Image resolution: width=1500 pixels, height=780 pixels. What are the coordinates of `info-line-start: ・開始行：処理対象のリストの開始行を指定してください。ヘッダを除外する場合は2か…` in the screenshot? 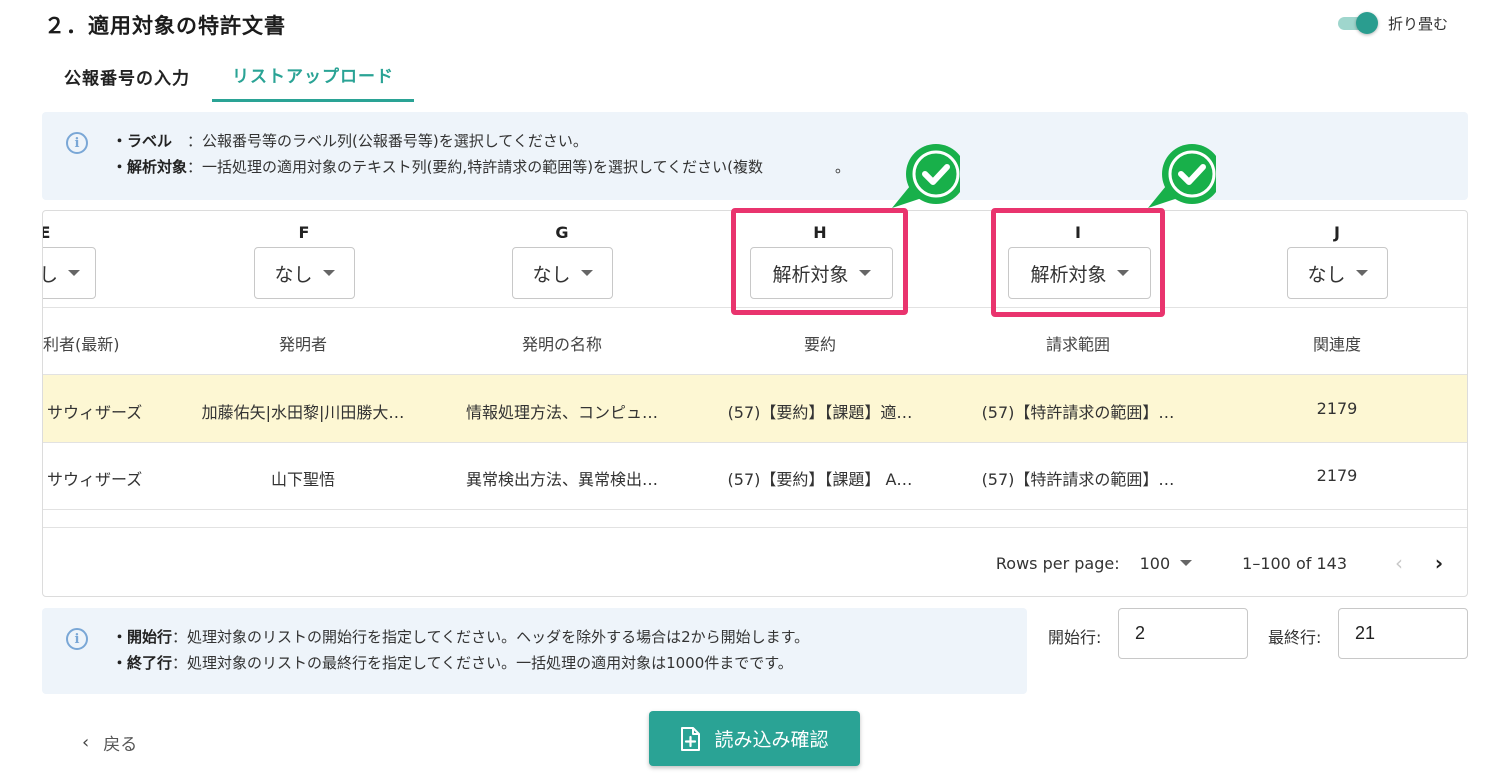 It's located at (460, 637).